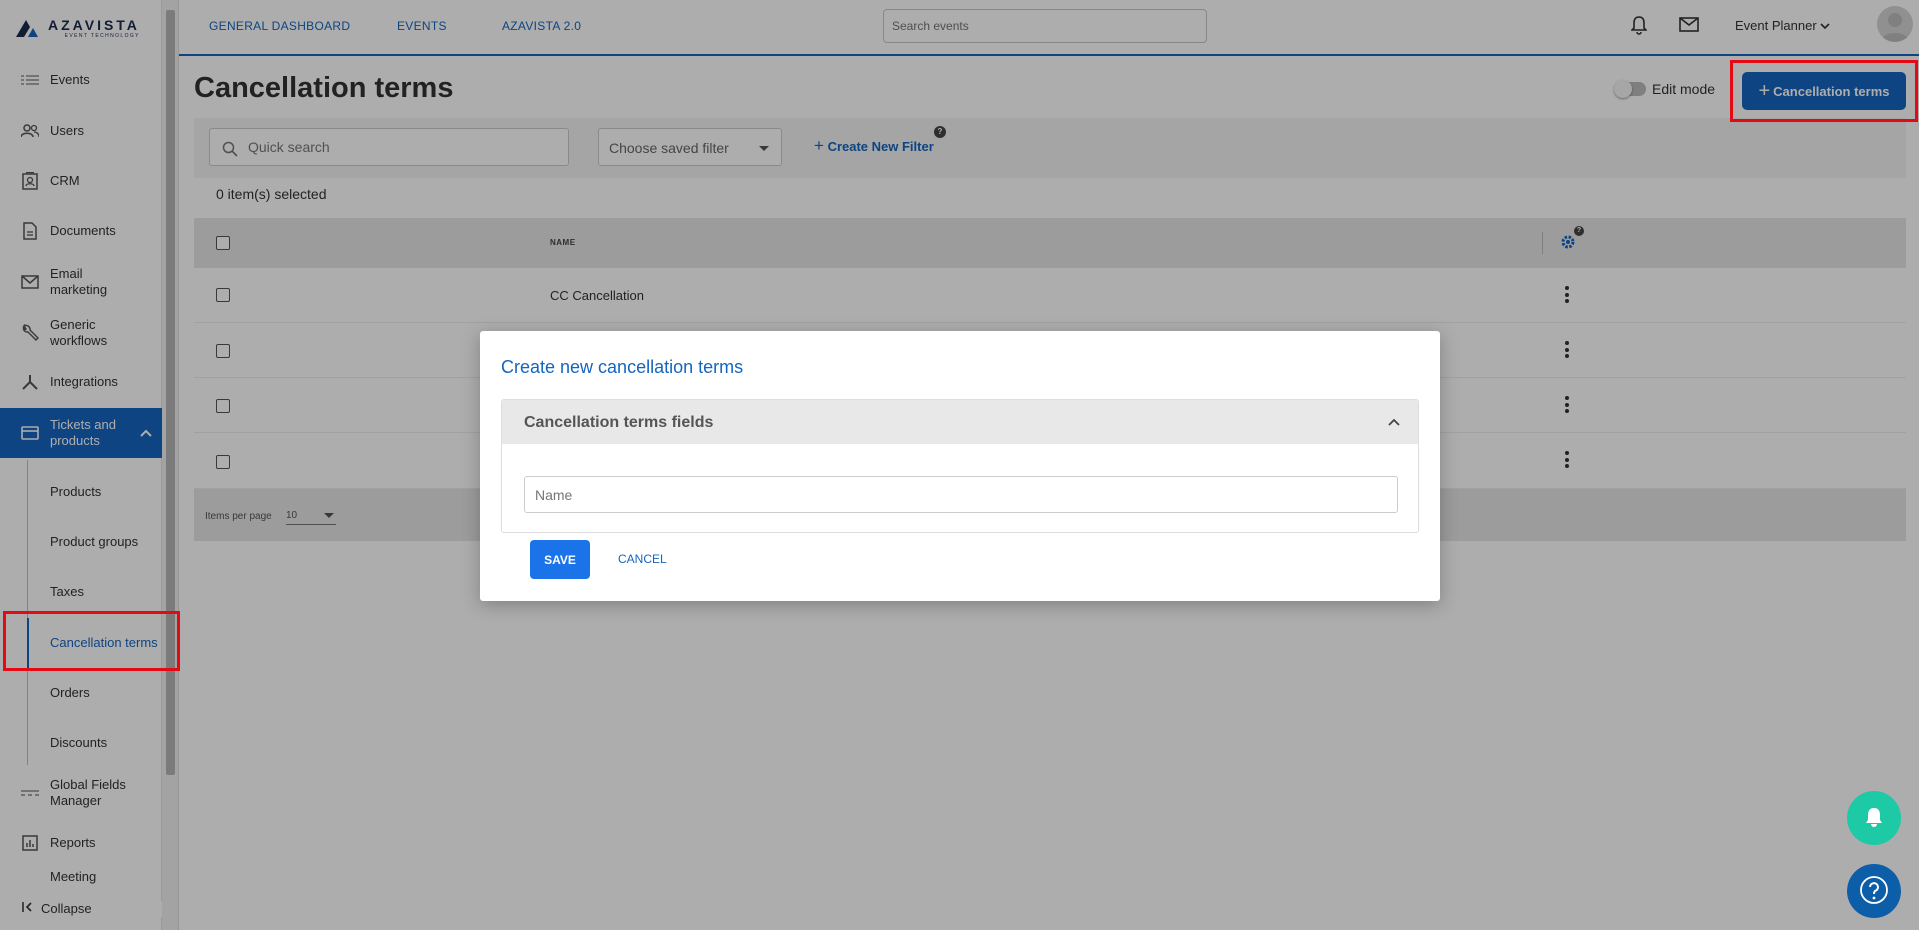  I want to click on highlight-box-cancellation-terms, so click(91, 641).